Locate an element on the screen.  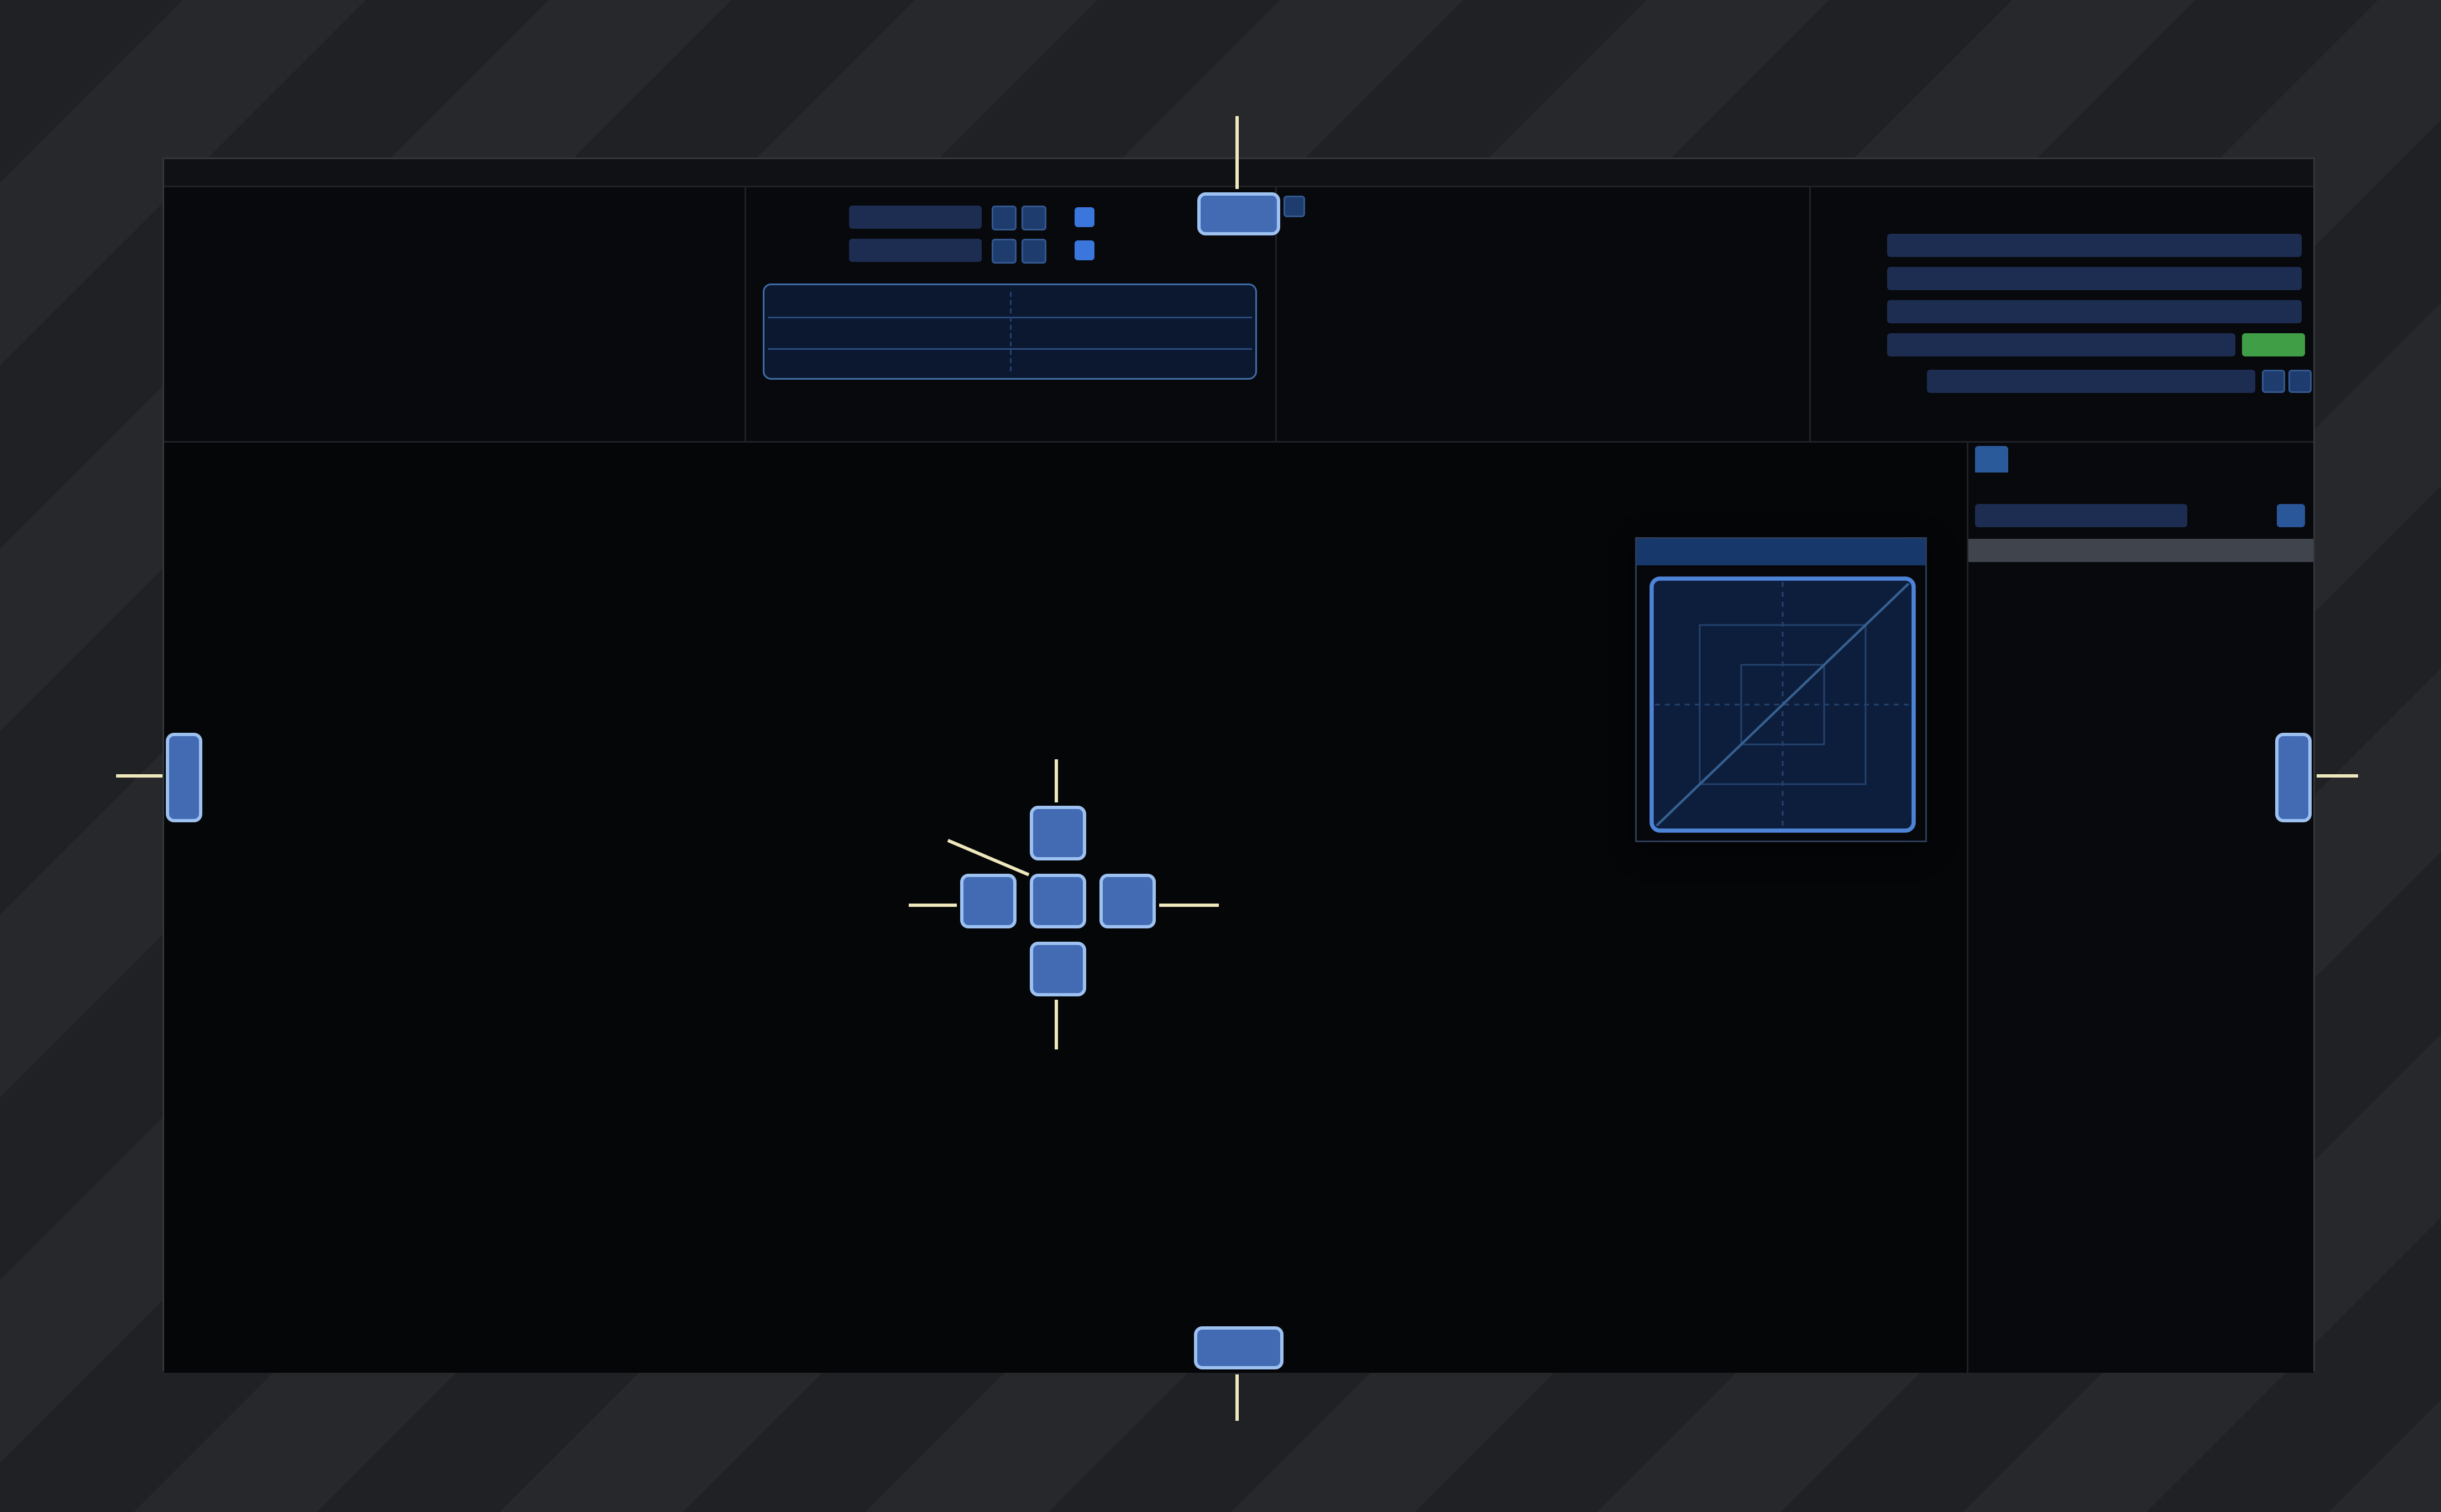
play-controls-panel is located at coordinates (1010, 314).